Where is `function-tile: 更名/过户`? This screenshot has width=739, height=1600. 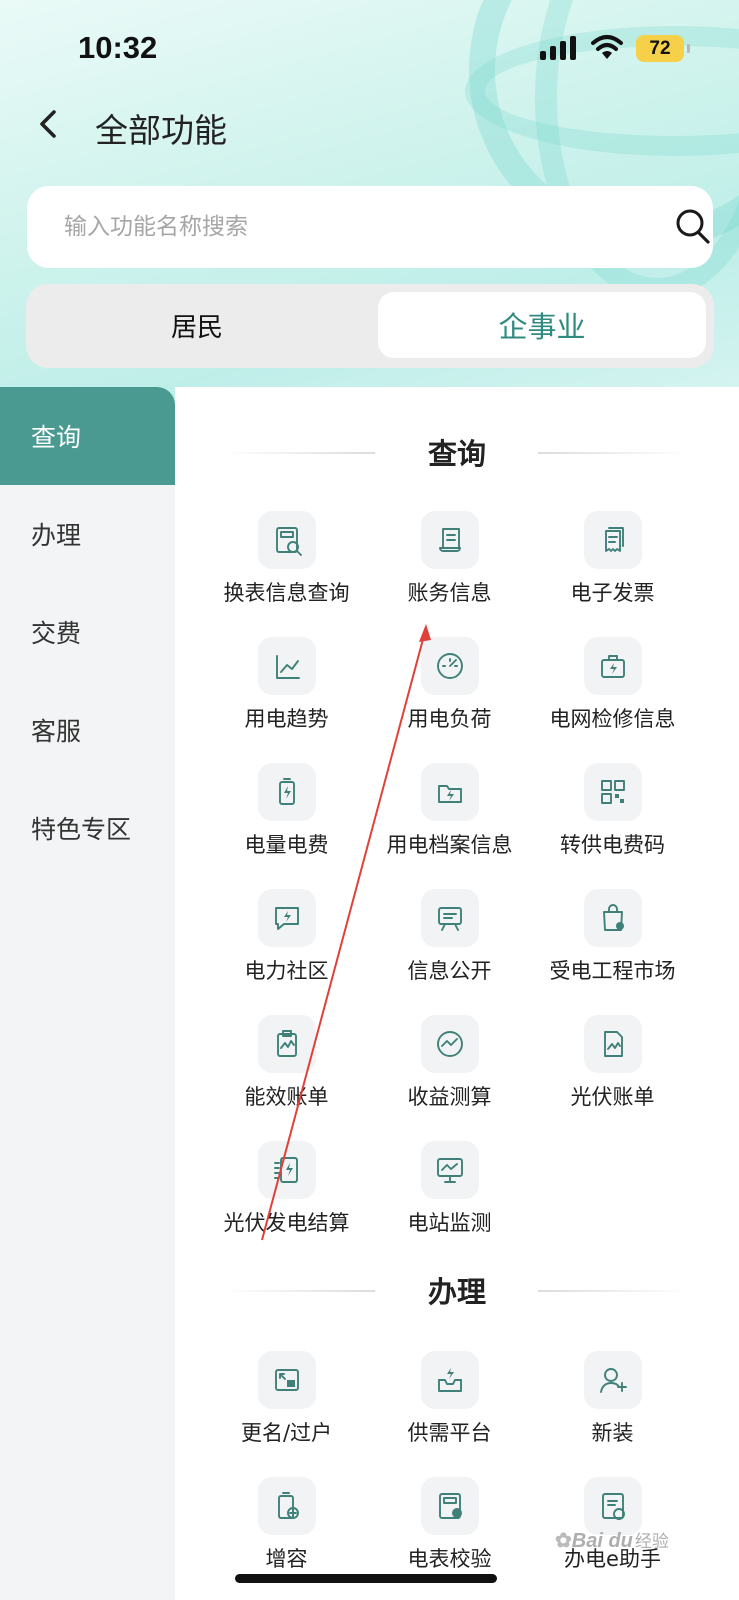 function-tile: 更名/过户 is located at coordinates (286, 1399).